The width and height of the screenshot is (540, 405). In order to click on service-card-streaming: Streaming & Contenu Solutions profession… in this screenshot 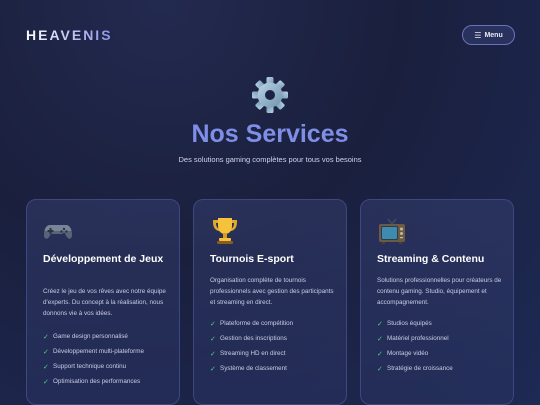, I will do `click(437, 302)`.